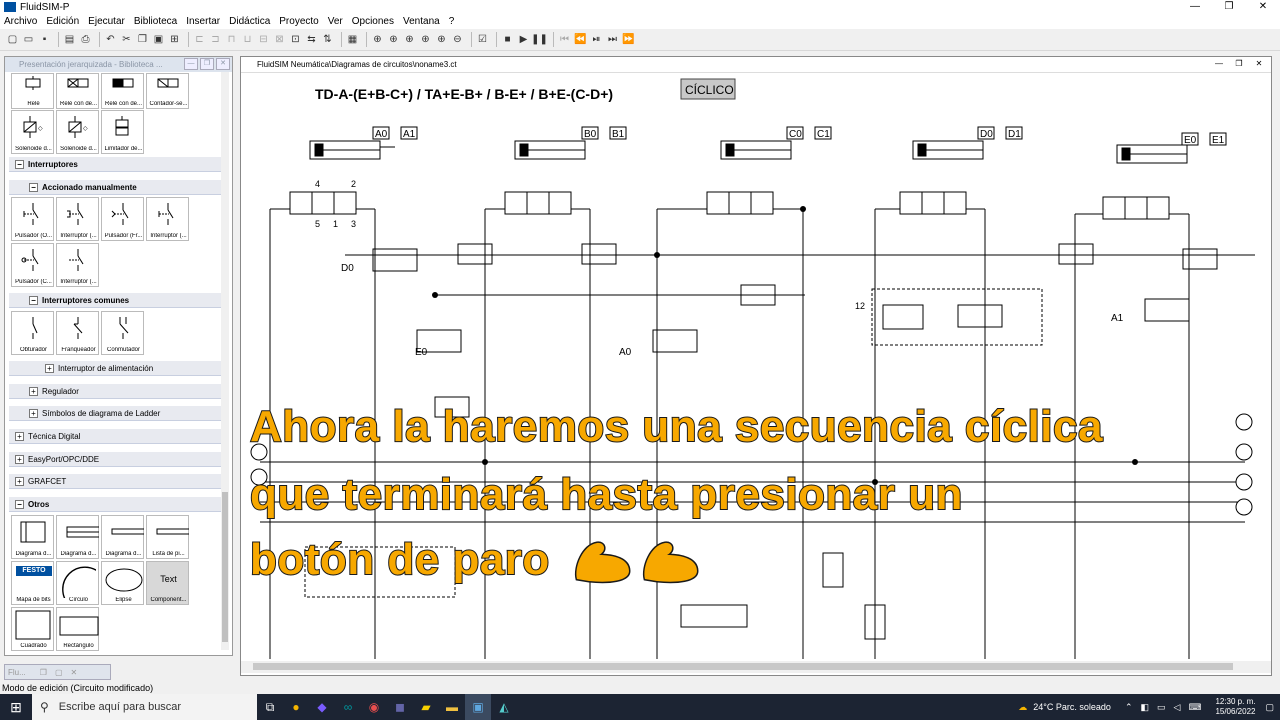 This screenshot has width=1280, height=720. Describe the element at coordinates (117, 187) in the screenshot. I see `group-accionado-manualmente: − Accionado manualmente` at that location.